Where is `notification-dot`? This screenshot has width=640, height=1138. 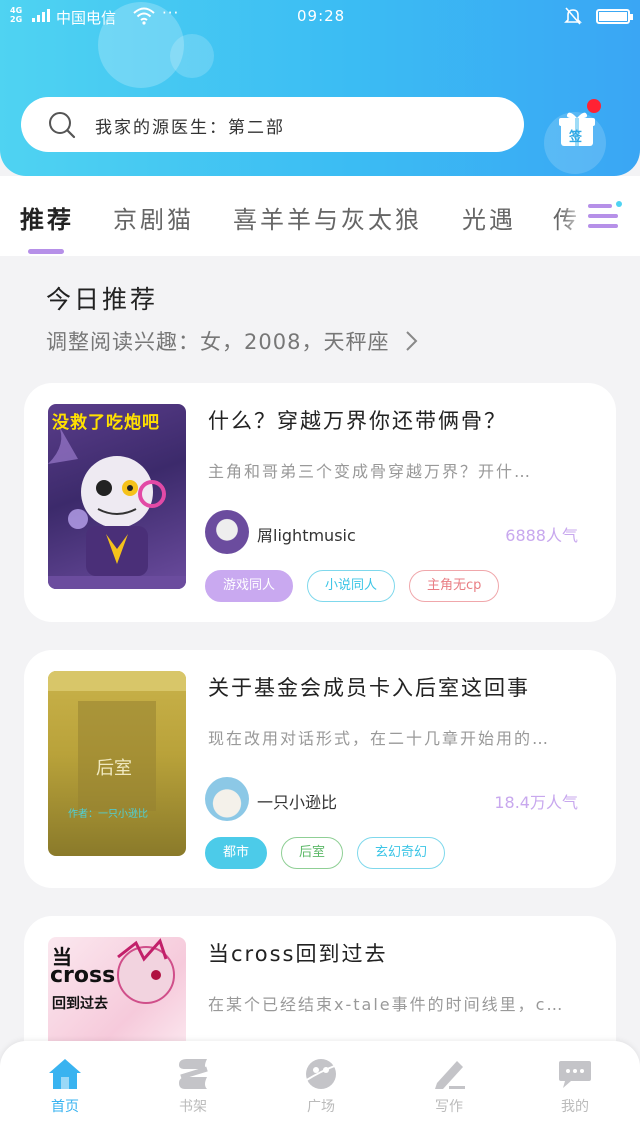
notification-dot is located at coordinates (594, 106).